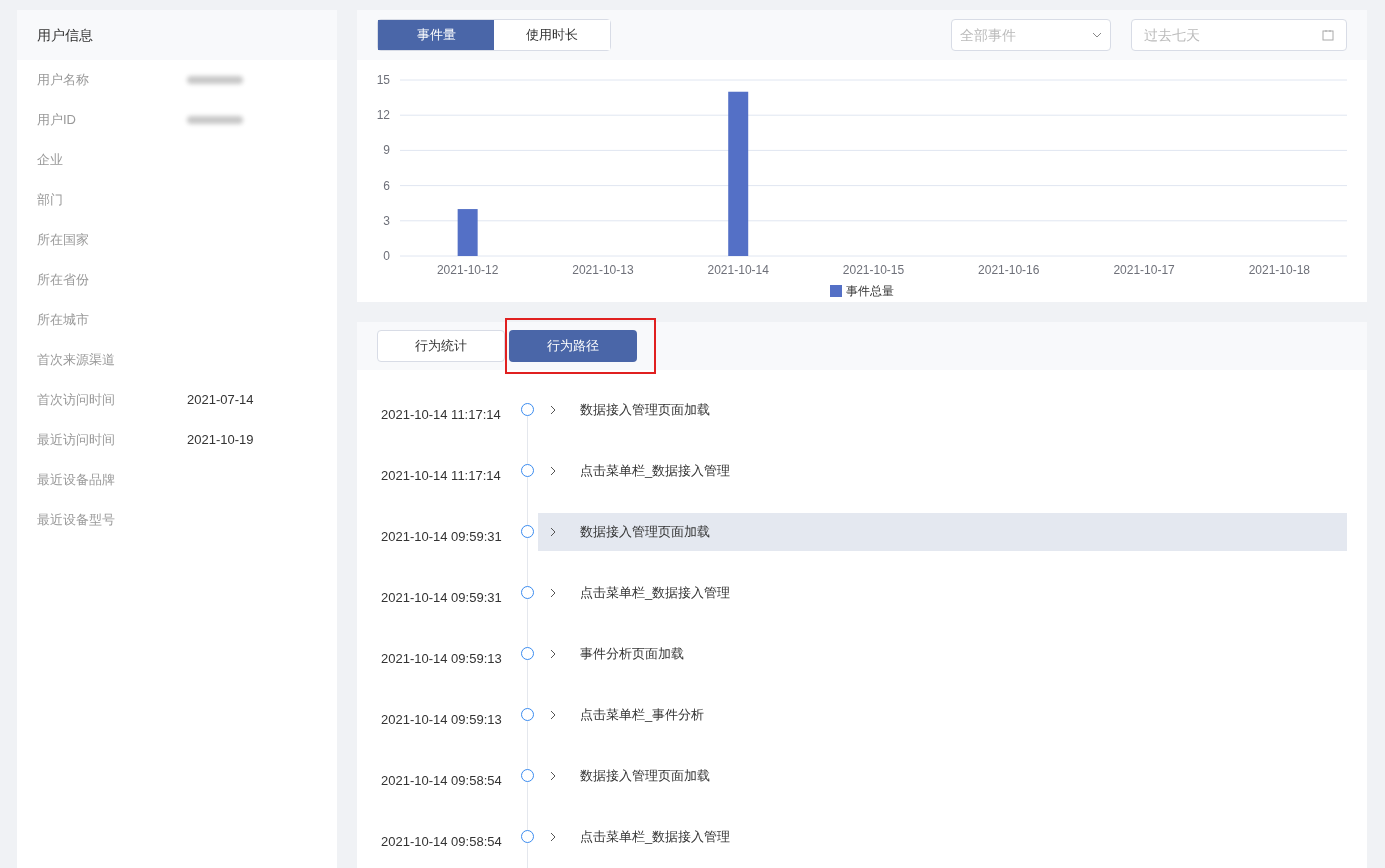 The height and width of the screenshot is (868, 1385). I want to click on field-label: 所在城市, so click(63, 320).